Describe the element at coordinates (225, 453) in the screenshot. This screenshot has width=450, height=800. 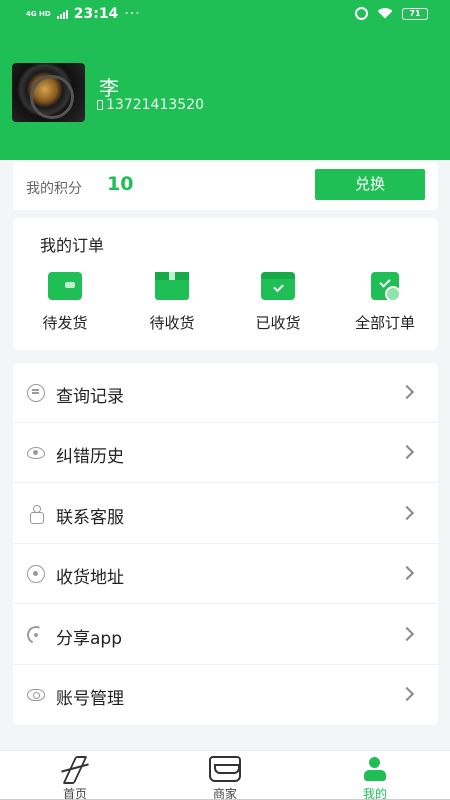
I see `menu-item-correction-history: 纠错历史` at that location.